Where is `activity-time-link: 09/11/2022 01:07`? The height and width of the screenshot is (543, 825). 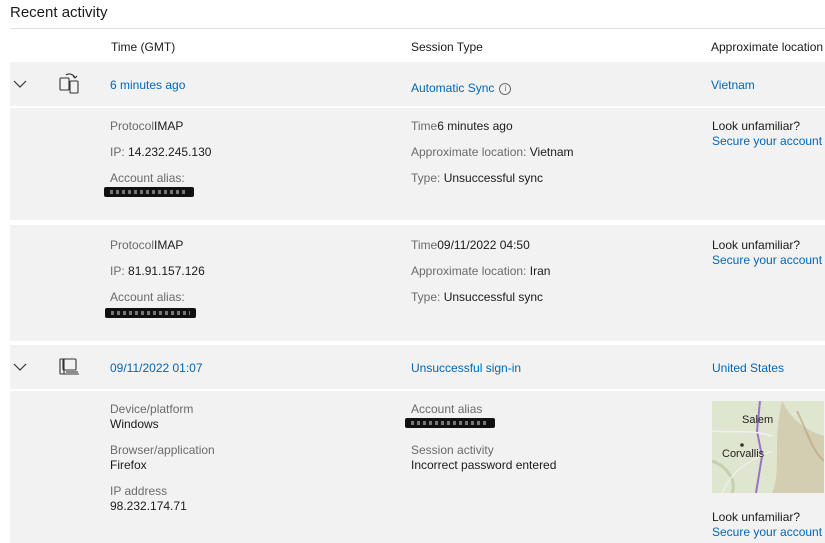 activity-time-link: 09/11/2022 01:07 is located at coordinates (156, 368).